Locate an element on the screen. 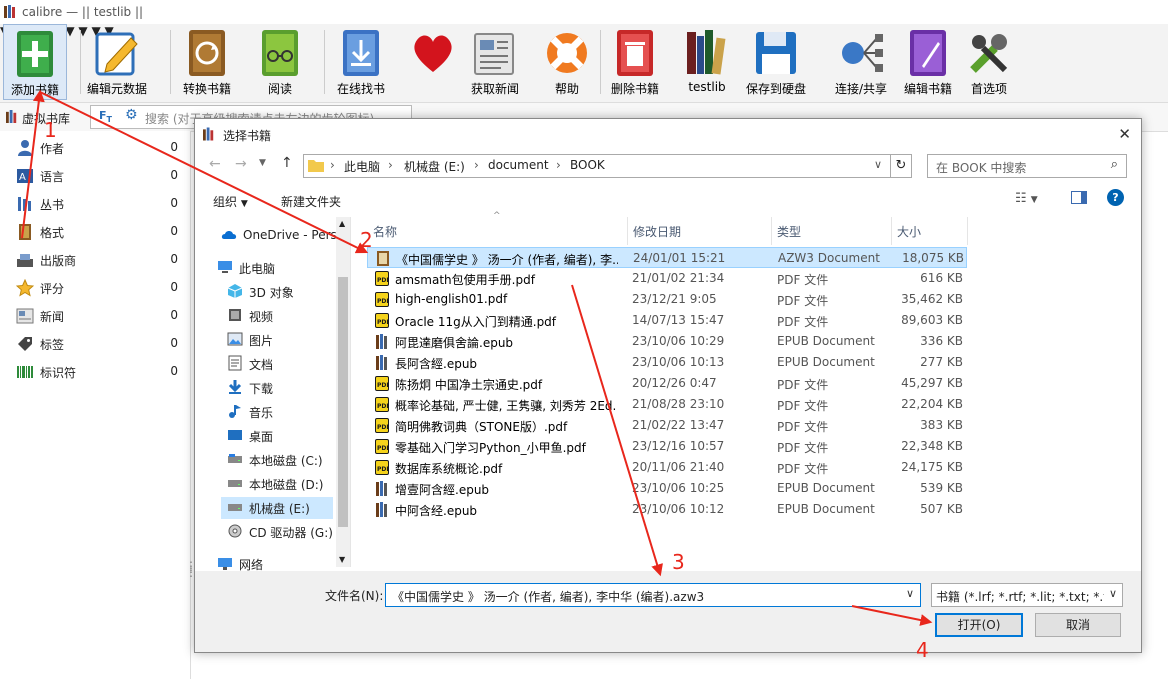  file-type-dropdown-icon: ∨ is located at coordinates (1112, 593).